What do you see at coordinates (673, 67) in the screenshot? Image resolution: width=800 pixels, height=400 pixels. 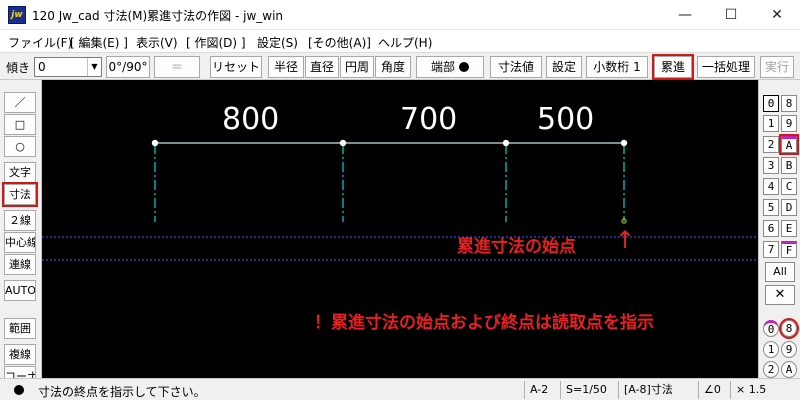 I see `cumulative-button: 累進` at bounding box center [673, 67].